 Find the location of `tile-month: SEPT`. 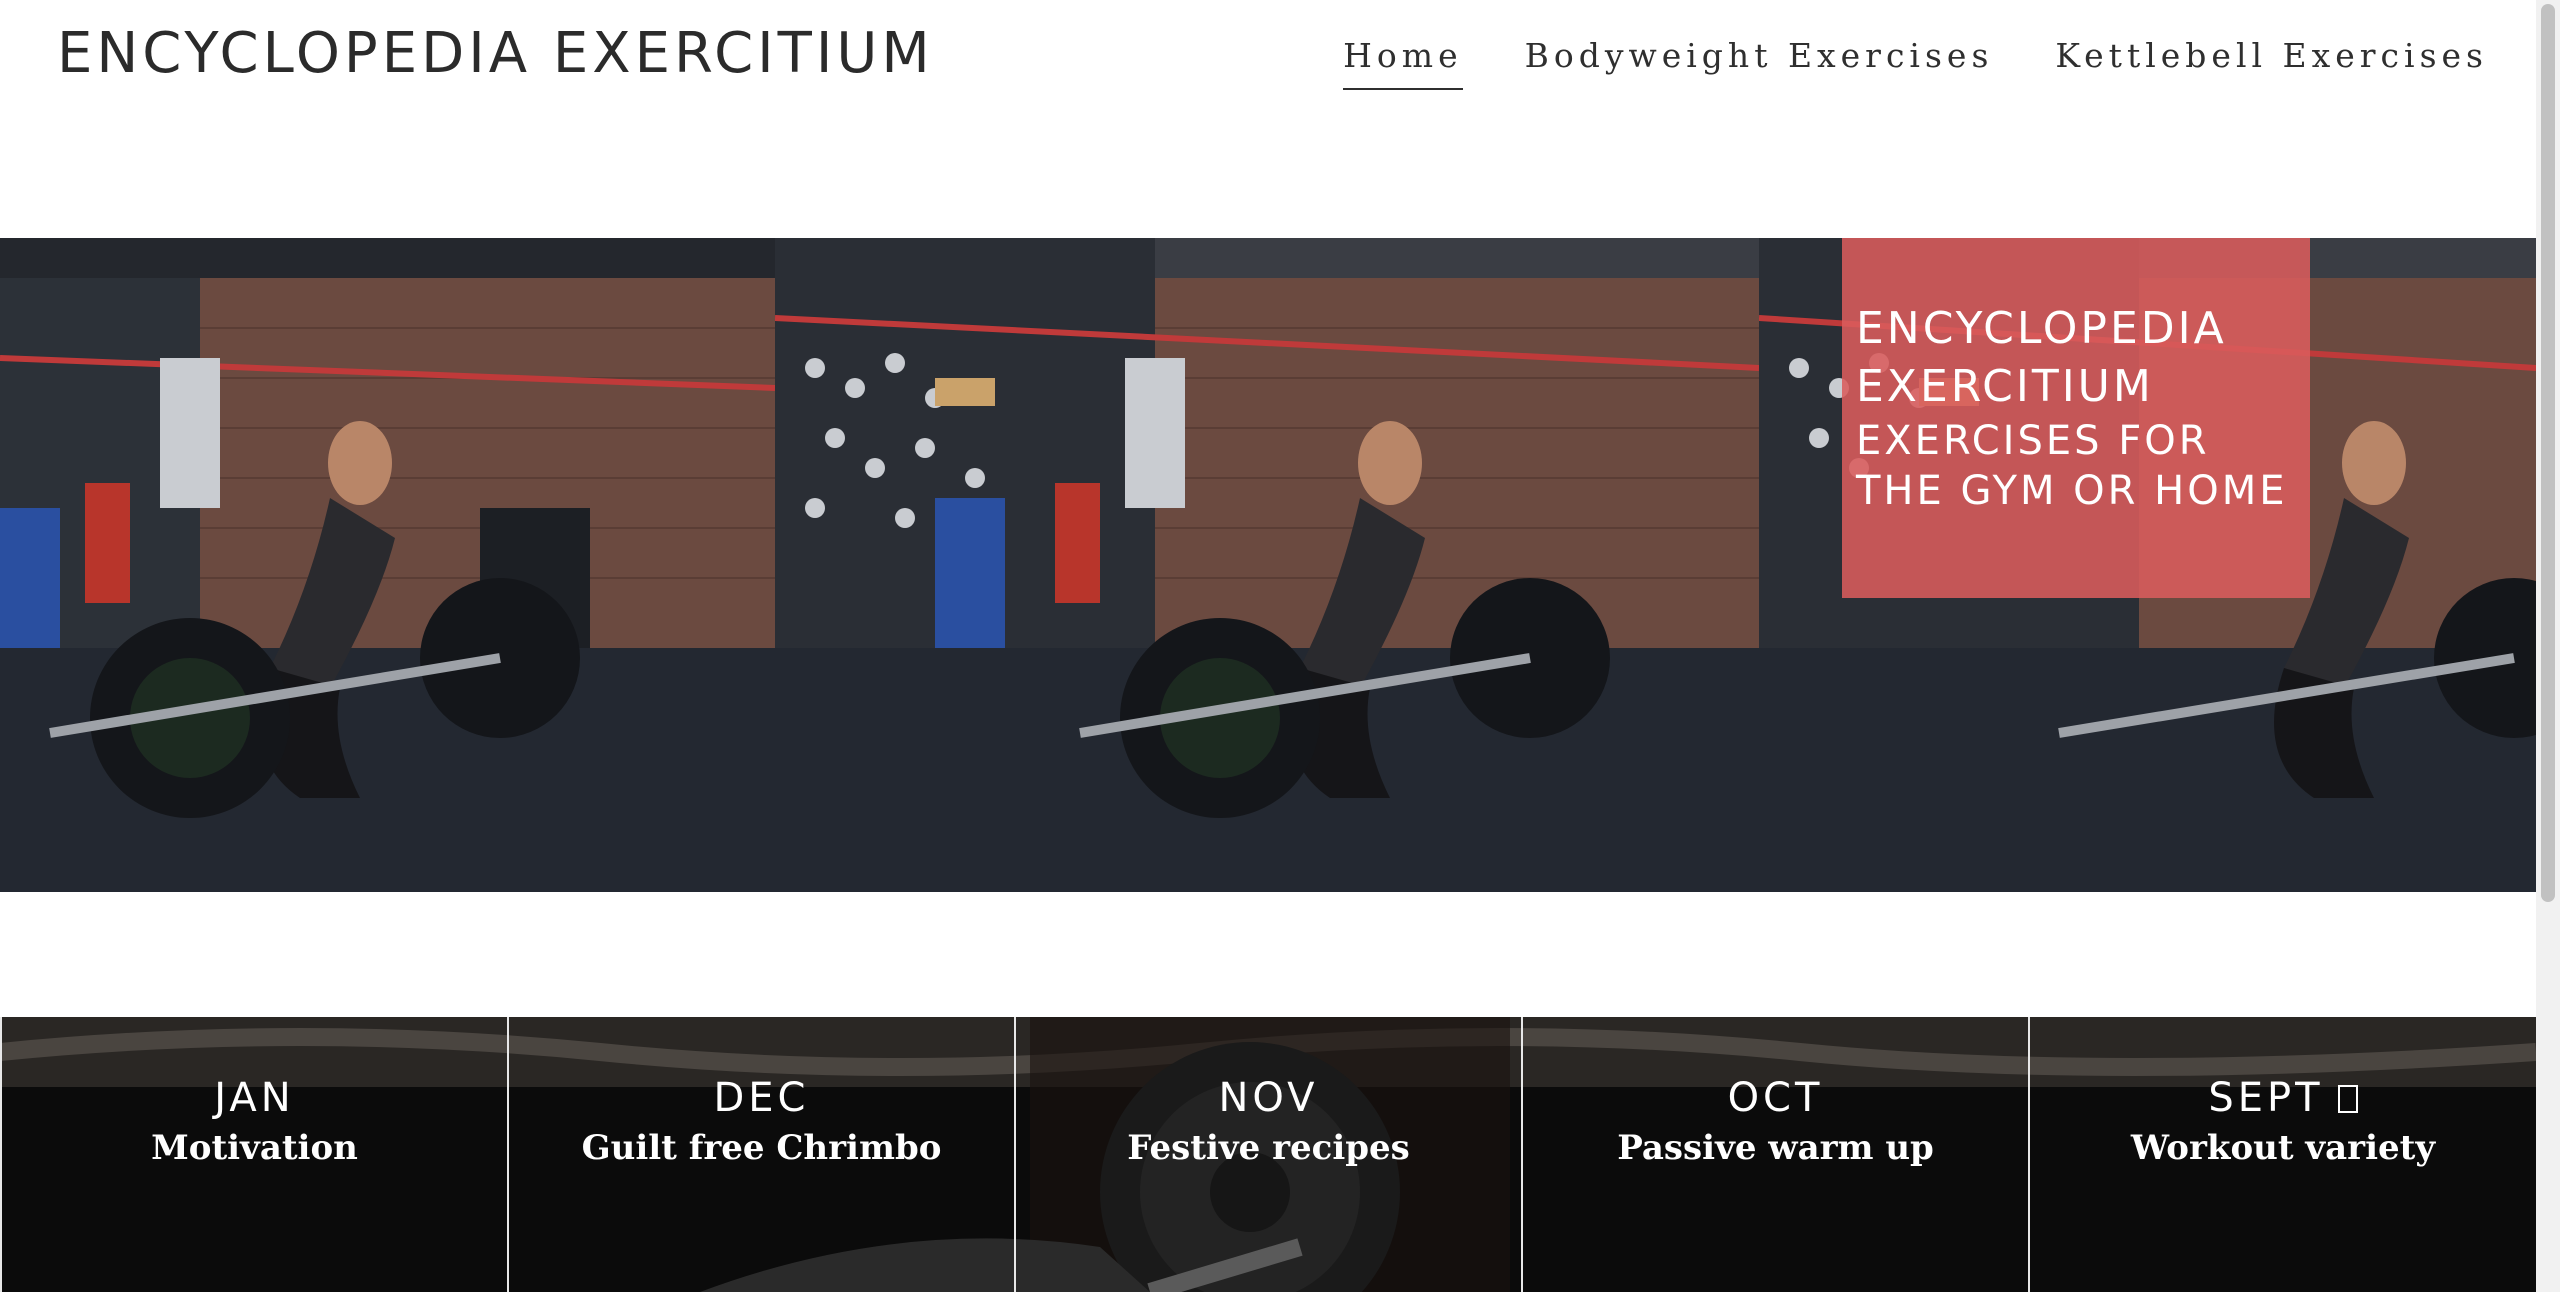

tile-month: SEPT is located at coordinates (2266, 1098).